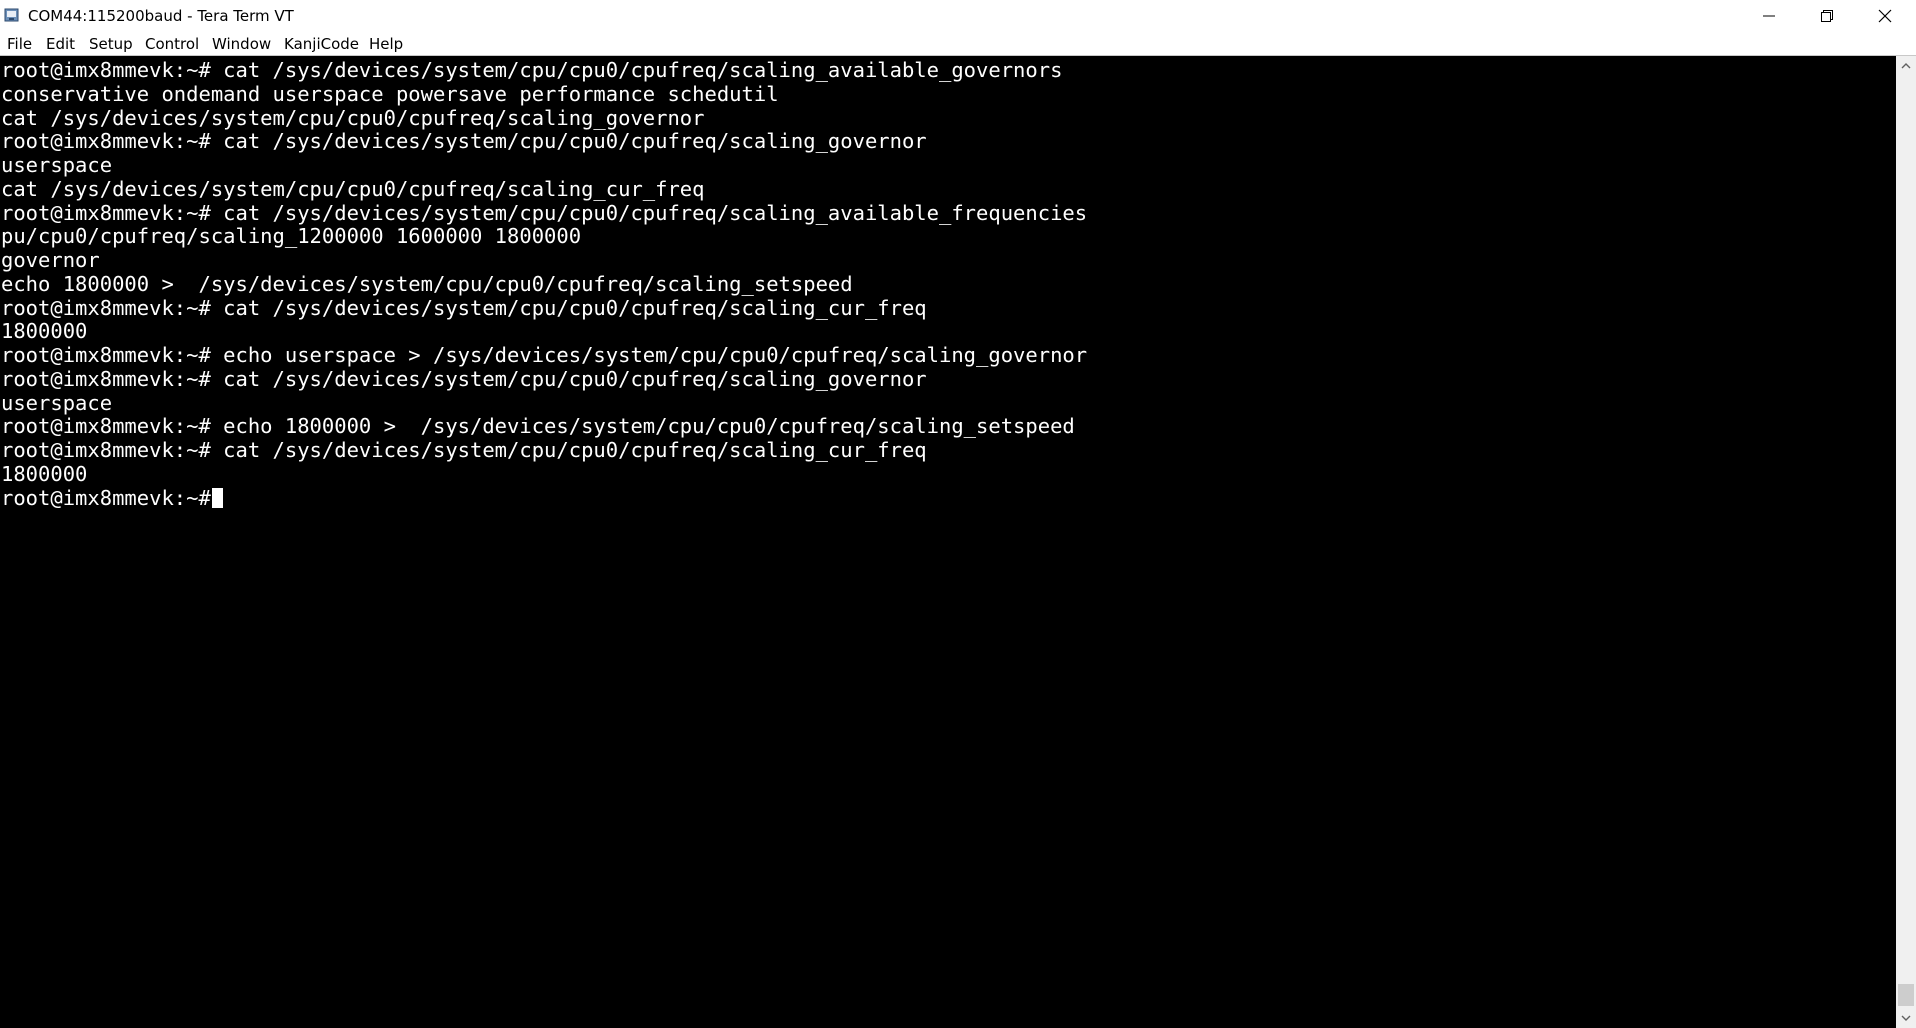 Image resolution: width=1916 pixels, height=1028 pixels. I want to click on menu-window: Window, so click(241, 44).